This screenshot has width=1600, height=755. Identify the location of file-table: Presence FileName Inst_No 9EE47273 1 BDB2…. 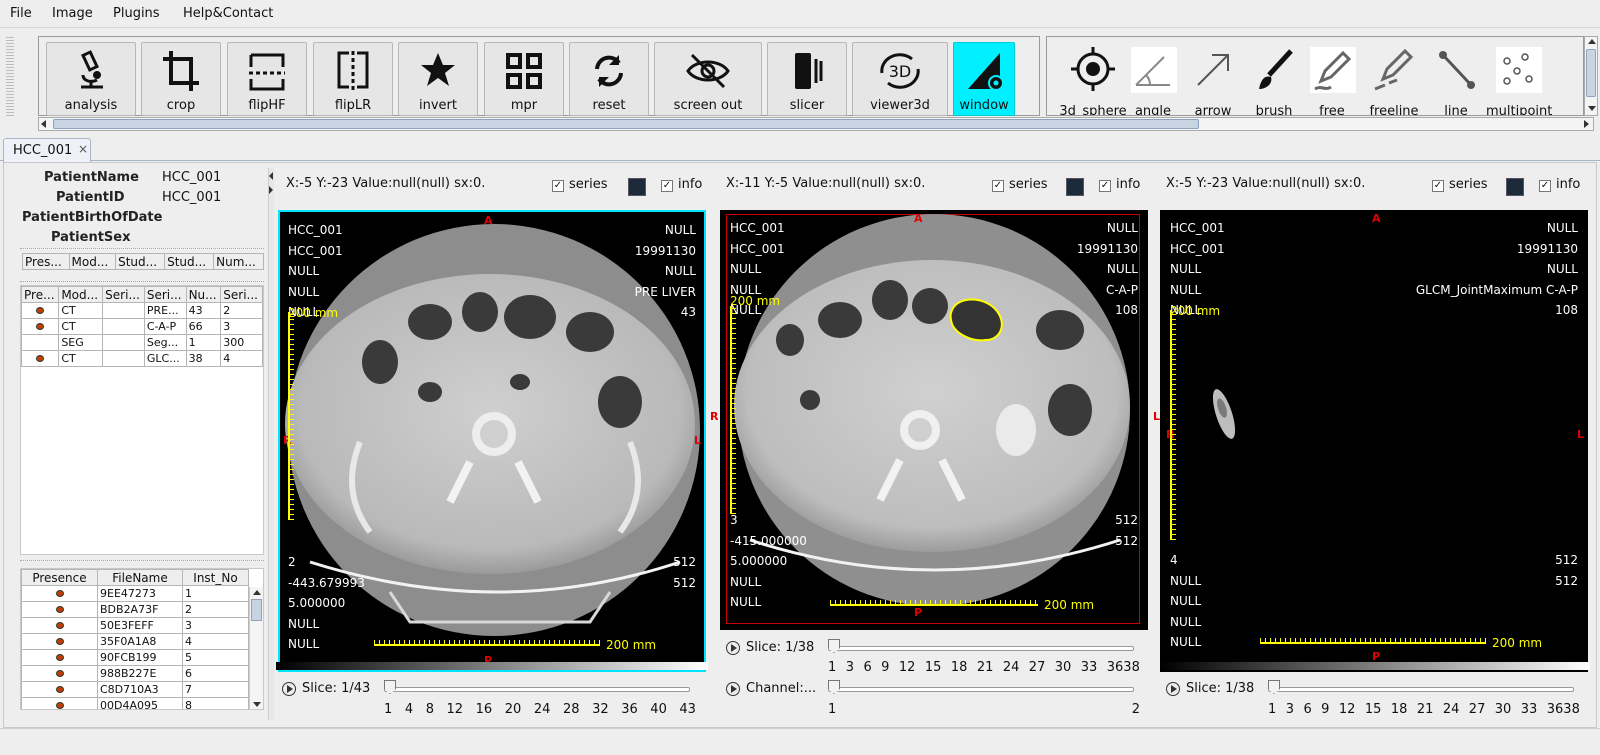
(135, 639).